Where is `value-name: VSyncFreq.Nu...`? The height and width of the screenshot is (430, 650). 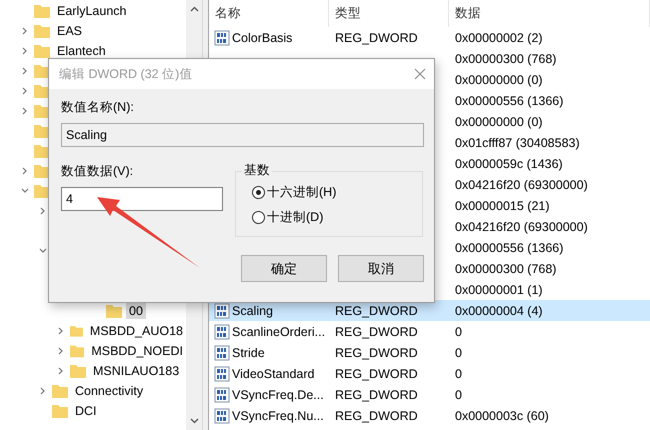 value-name: VSyncFreq.Nu... is located at coordinates (278, 415).